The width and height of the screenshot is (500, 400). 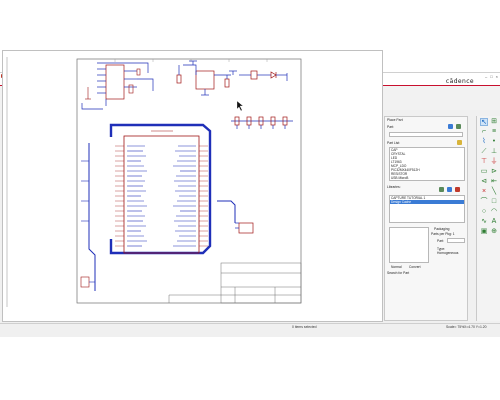 What do you see at coordinates (494, 222) in the screenshot?
I see `text-tool-icon: A` at bounding box center [494, 222].